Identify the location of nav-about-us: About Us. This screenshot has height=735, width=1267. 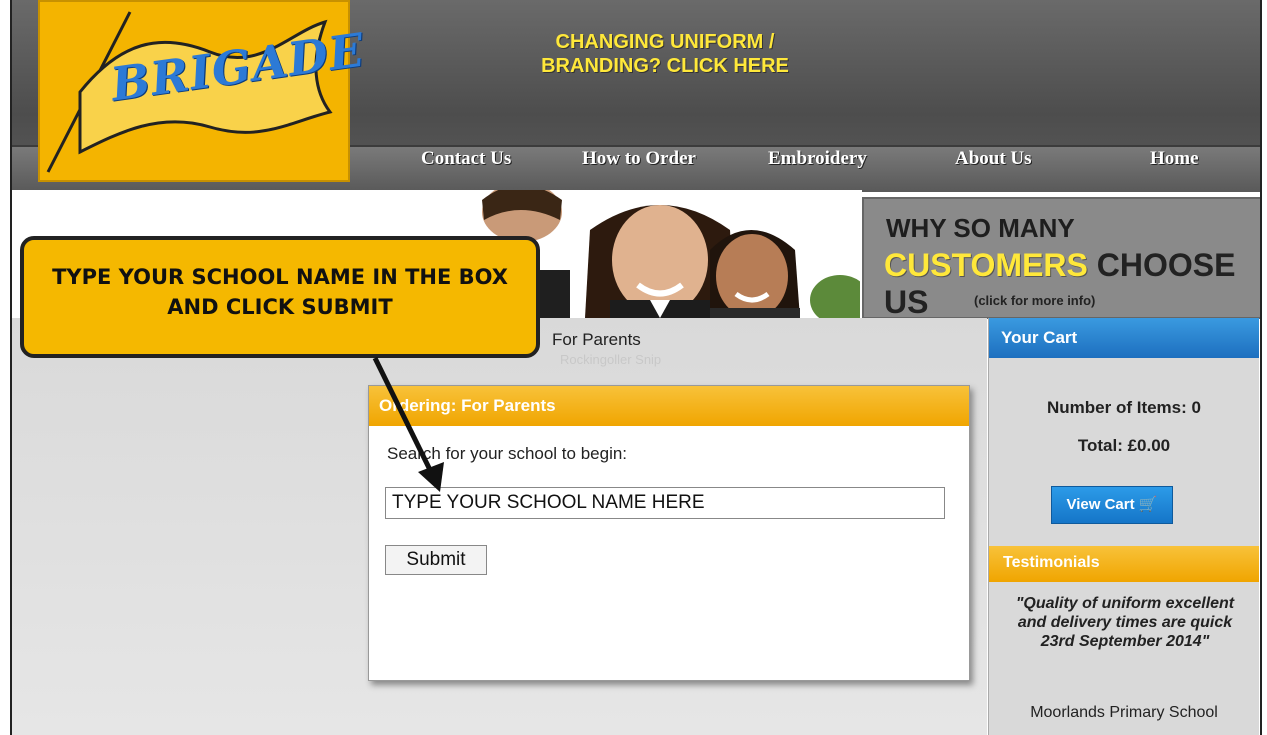
(993, 163).